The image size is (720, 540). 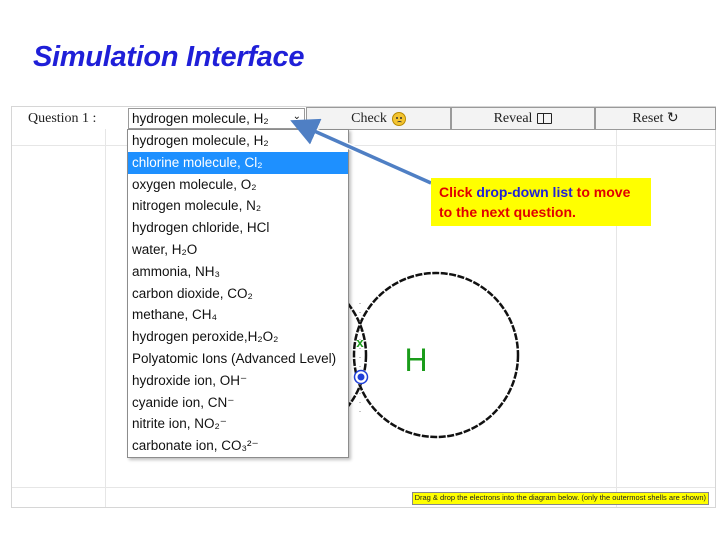 What do you see at coordinates (545, 118) in the screenshot?
I see `book-icon` at bounding box center [545, 118].